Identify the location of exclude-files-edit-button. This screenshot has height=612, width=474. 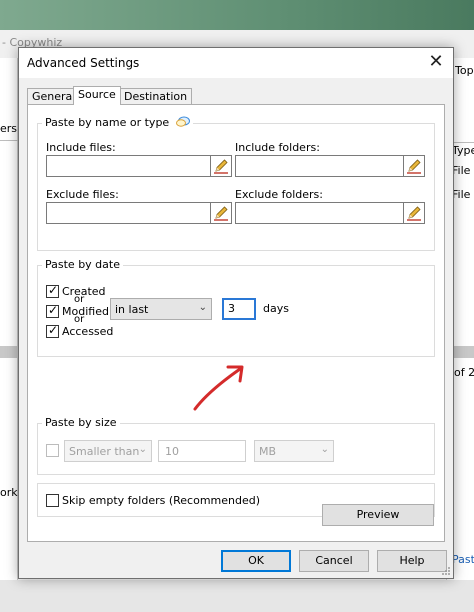
(221, 213).